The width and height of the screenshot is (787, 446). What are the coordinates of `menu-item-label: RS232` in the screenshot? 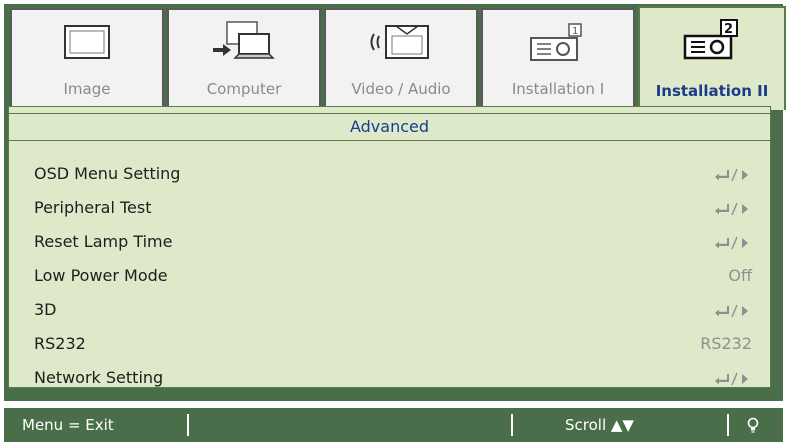 It's located at (60, 343).